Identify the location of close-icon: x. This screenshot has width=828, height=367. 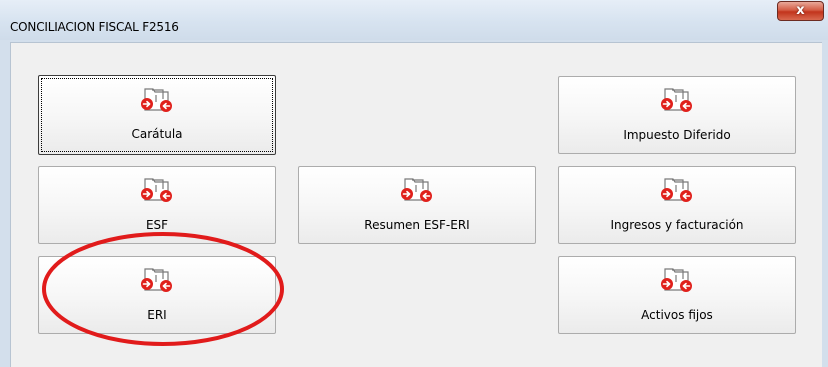
(800, 10).